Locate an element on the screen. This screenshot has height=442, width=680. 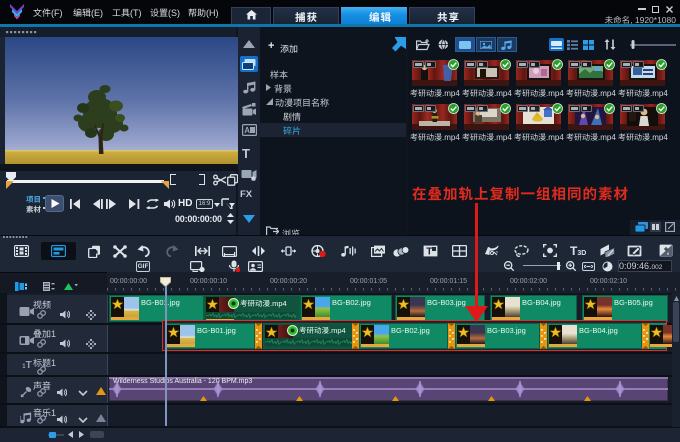
svg-text: A is located at coordinates (247, 130).